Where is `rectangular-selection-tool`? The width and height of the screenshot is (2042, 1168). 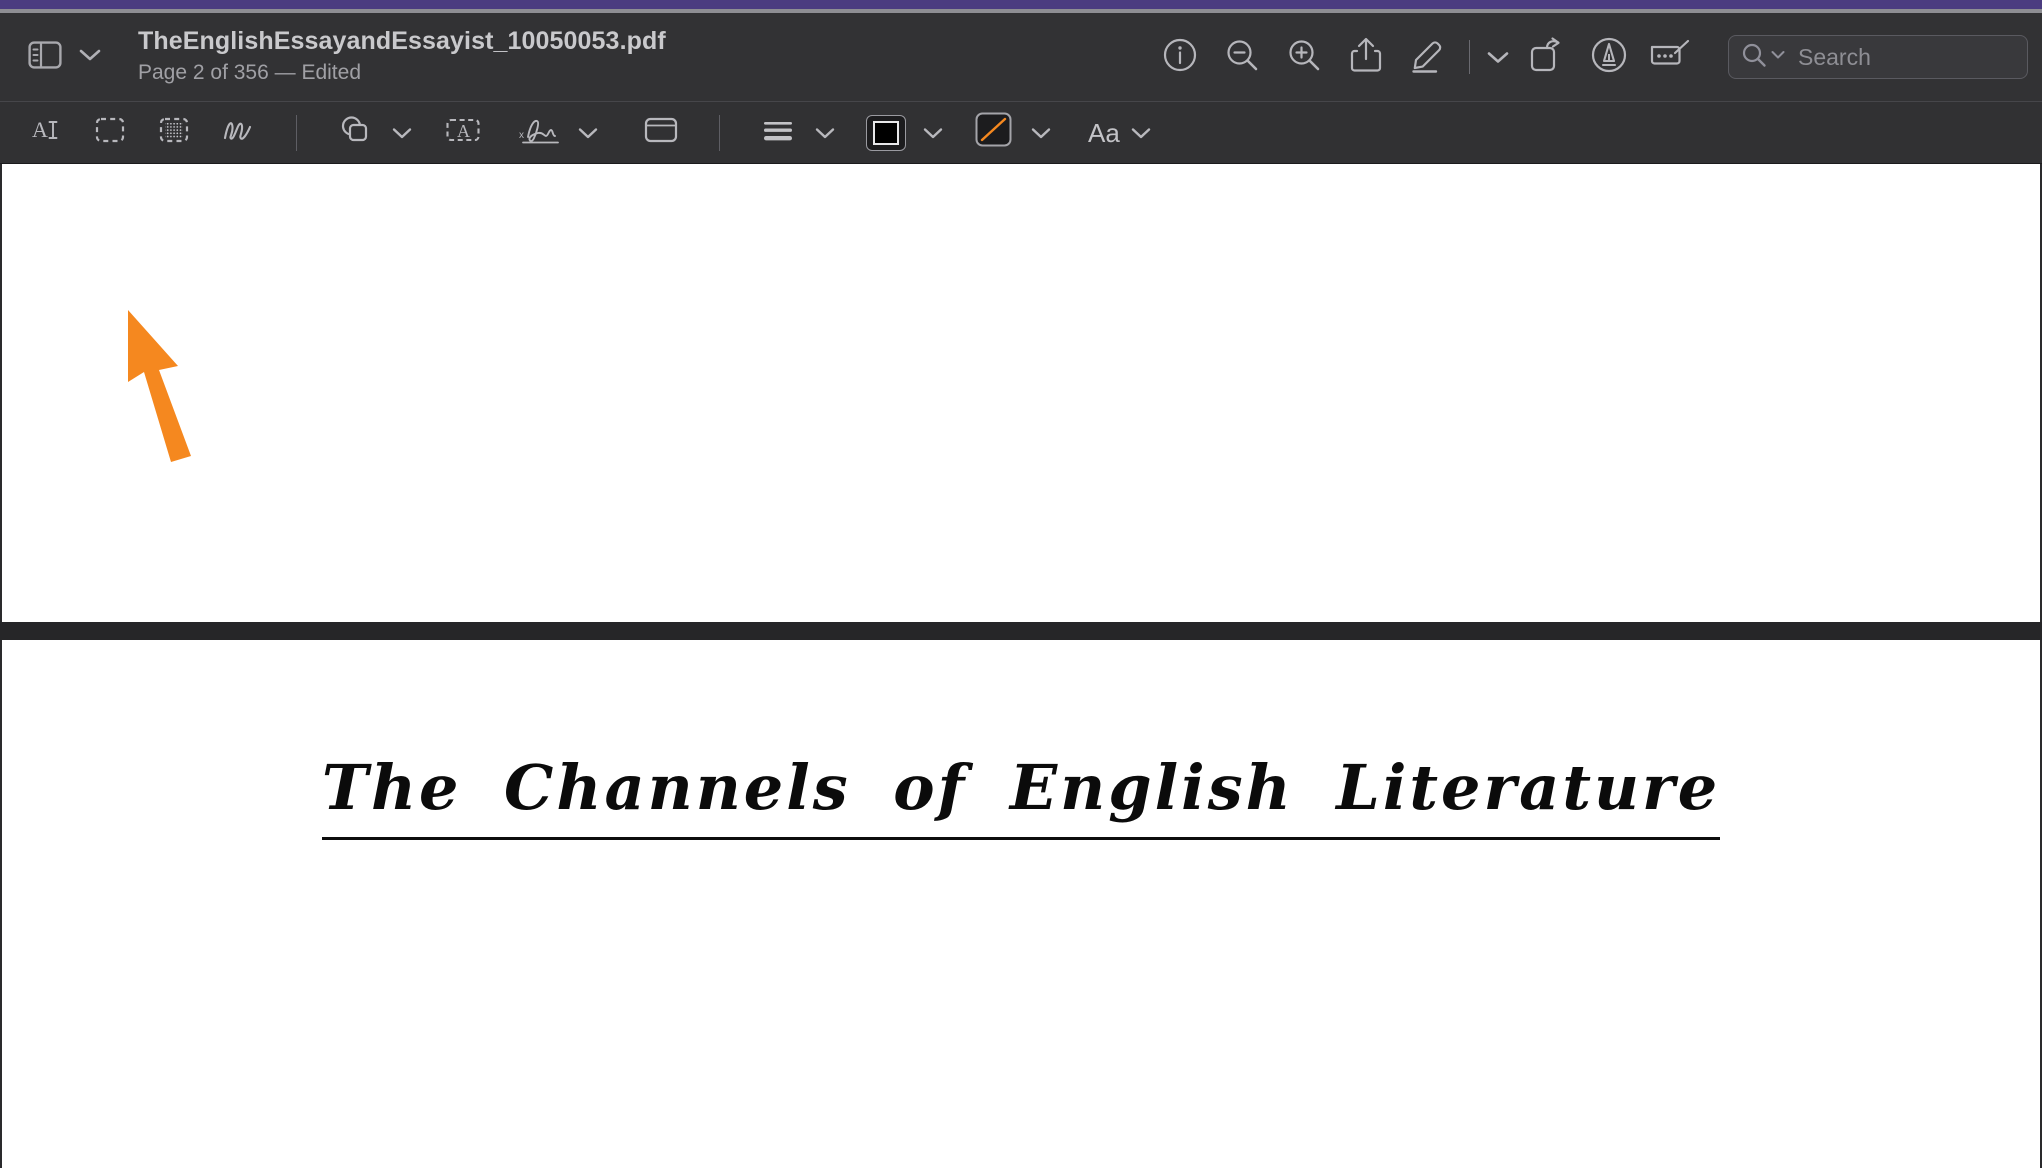
rectangular-selection-tool is located at coordinates (110, 133).